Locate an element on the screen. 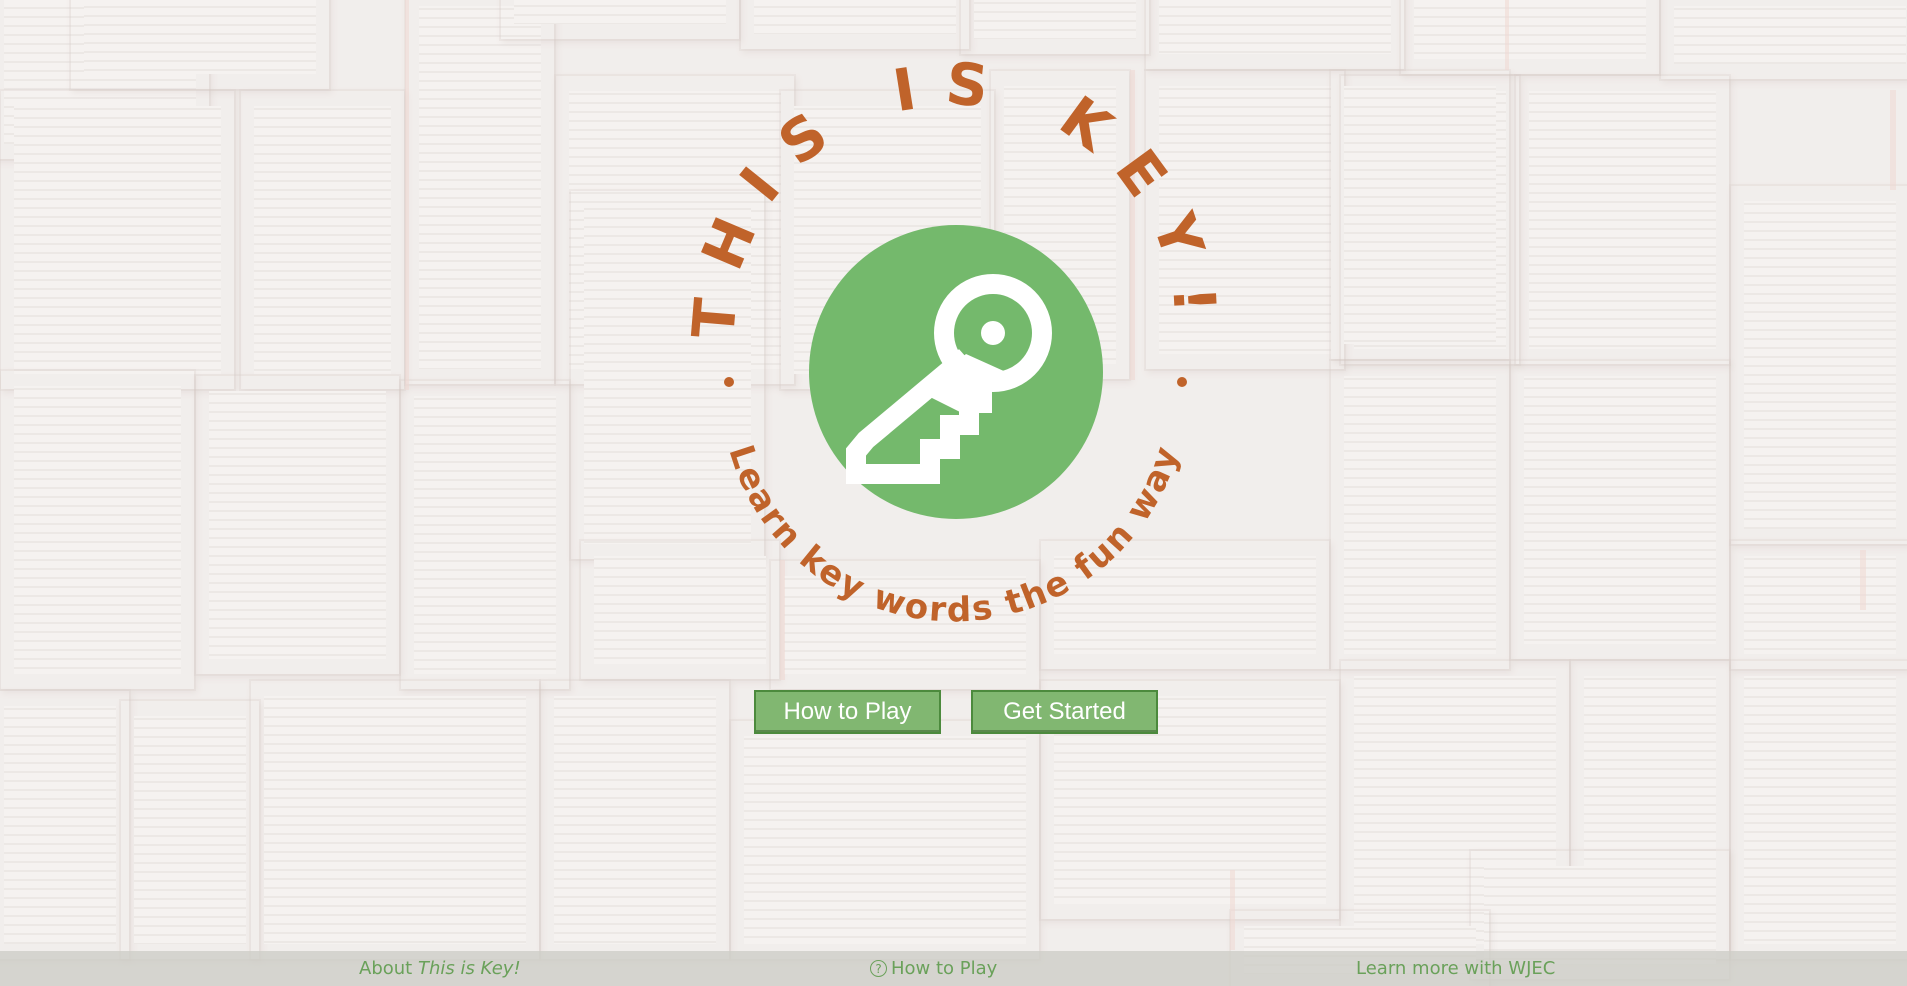  footer-how-to-play-label: How to Play is located at coordinates (944, 968).